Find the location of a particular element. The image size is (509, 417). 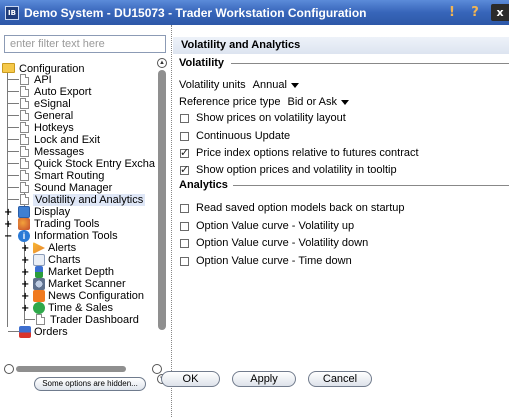

info-icon: i is located at coordinates (24, 236).